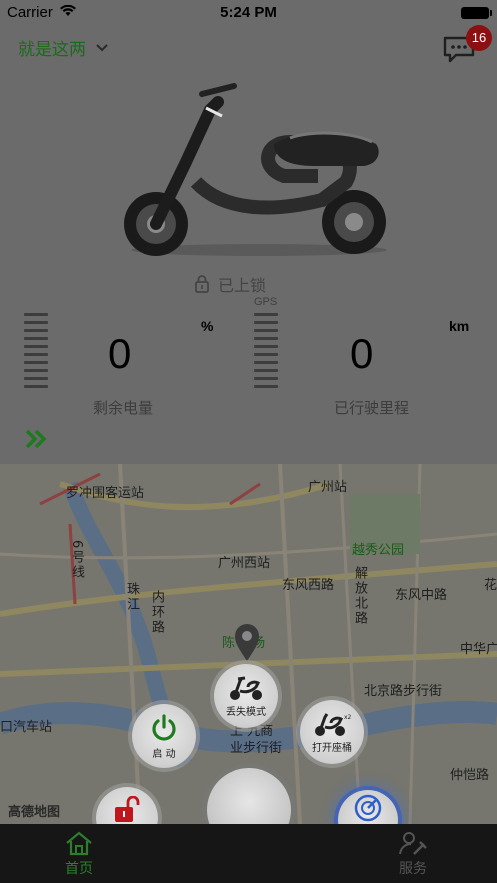  Describe the element at coordinates (459, 326) in the screenshot. I see `mileage-unit: km` at that location.